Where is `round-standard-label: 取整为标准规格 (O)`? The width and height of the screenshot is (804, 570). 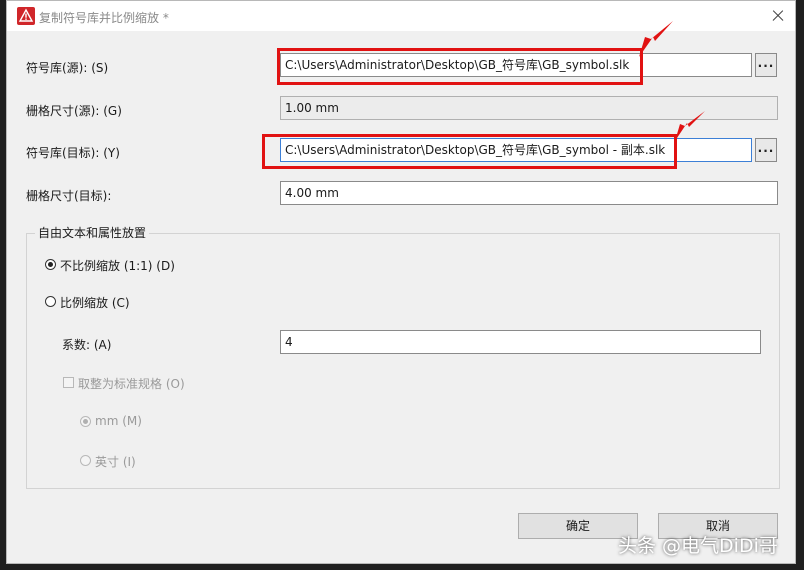
round-standard-label: 取整为标准规格 (O) is located at coordinates (131, 384).